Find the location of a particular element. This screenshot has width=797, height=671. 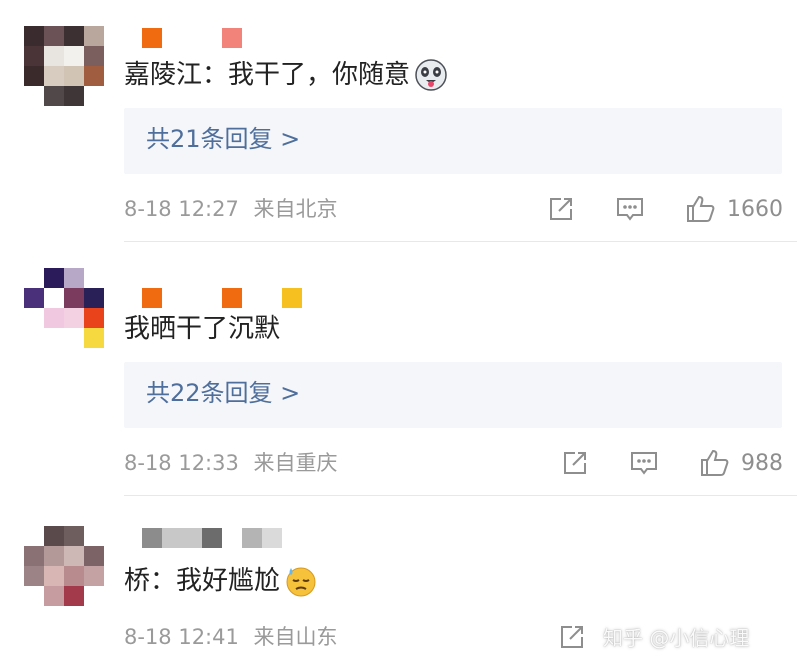

location: 来自北京 is located at coordinates (295, 209).